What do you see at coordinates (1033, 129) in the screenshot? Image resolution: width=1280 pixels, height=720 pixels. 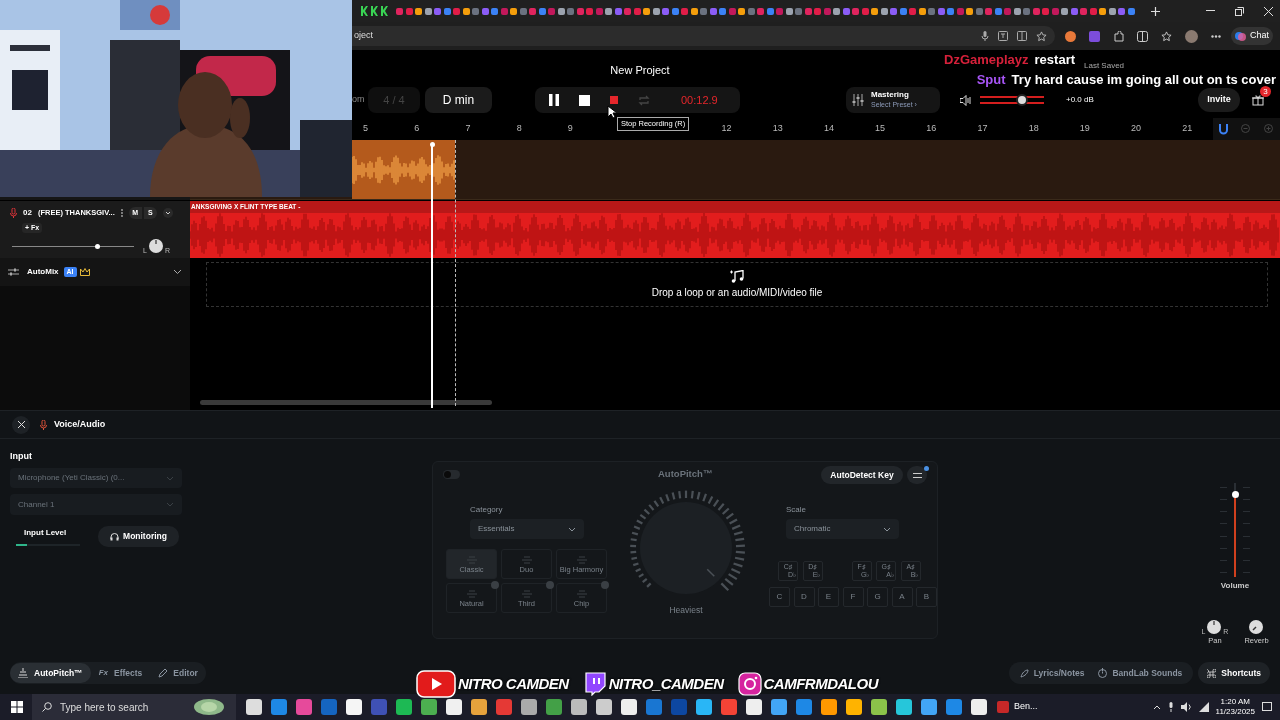 I see `bar-number: 18` at bounding box center [1033, 129].